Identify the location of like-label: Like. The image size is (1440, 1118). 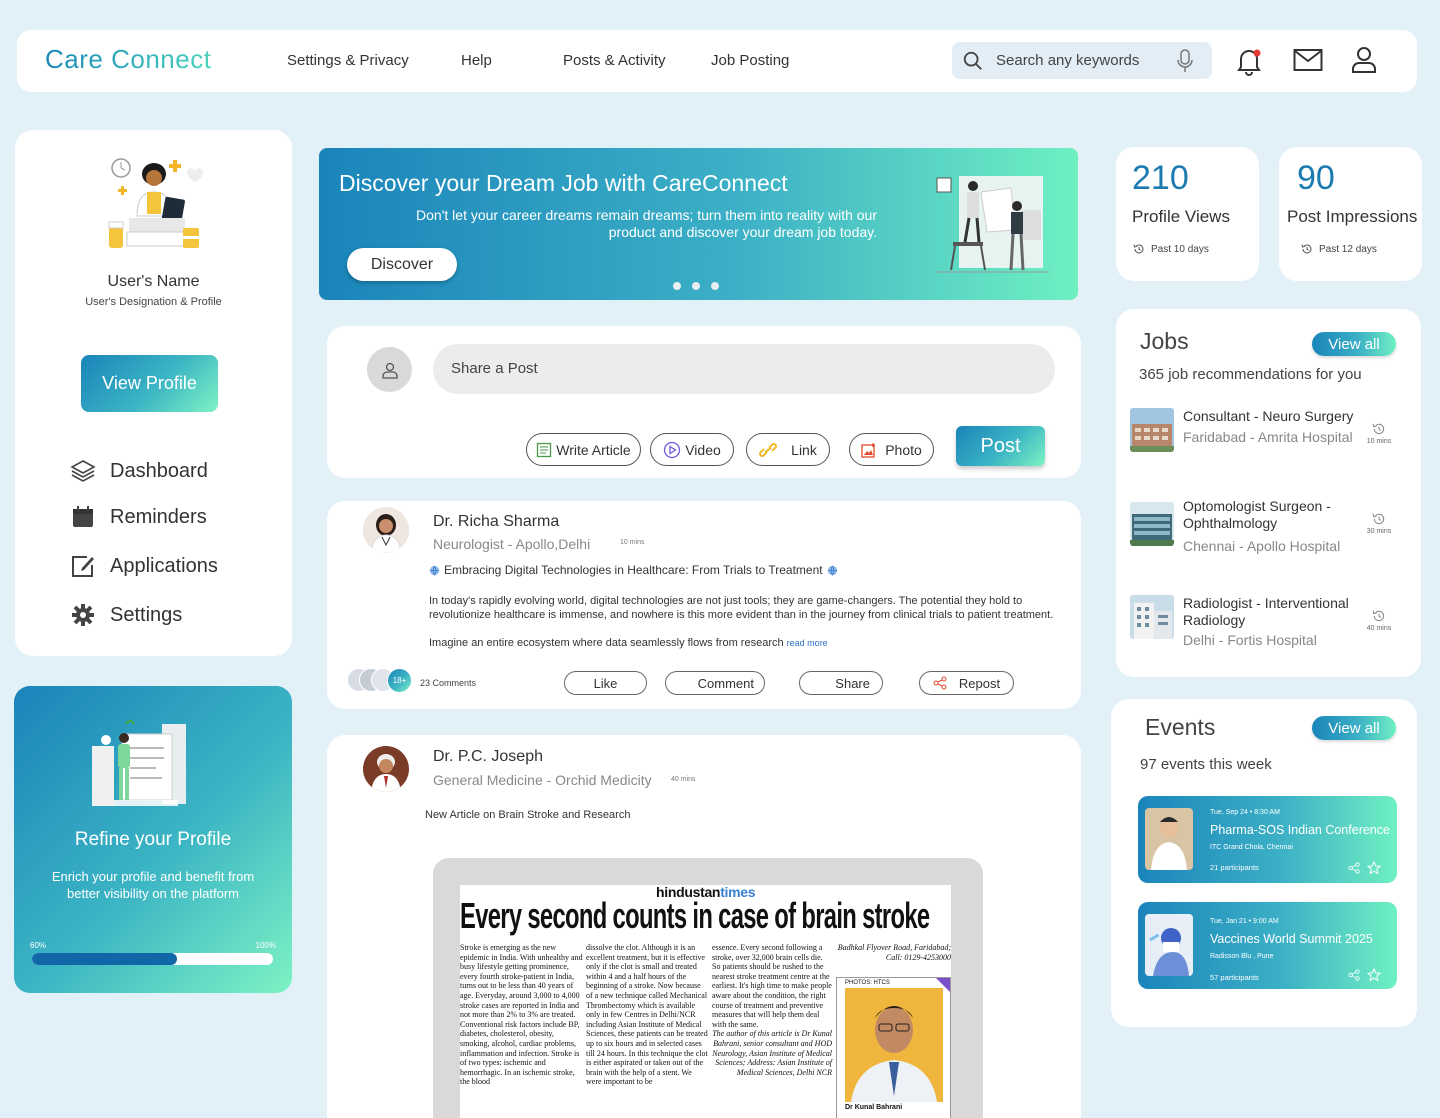
(605, 683).